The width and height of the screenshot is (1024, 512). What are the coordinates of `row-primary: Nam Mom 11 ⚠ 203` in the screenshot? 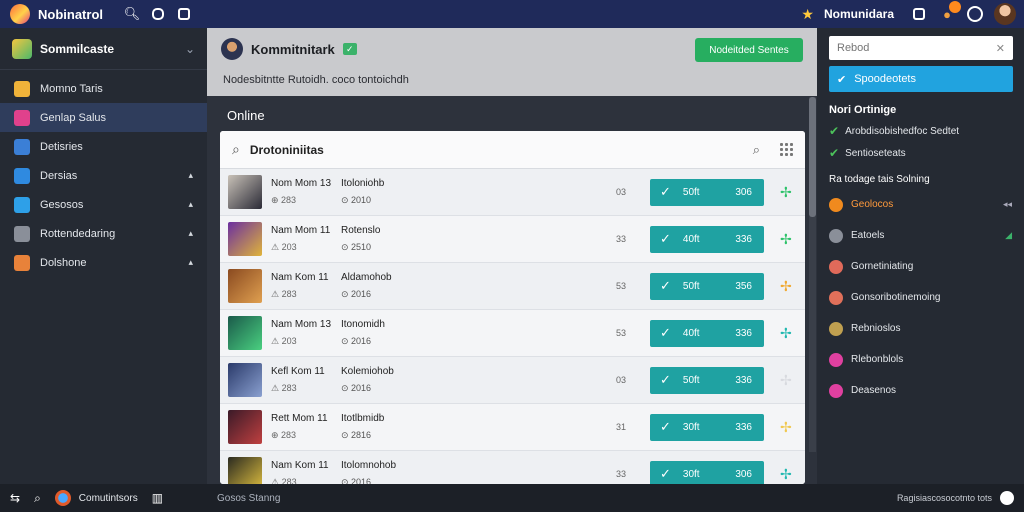 It's located at (306, 239).